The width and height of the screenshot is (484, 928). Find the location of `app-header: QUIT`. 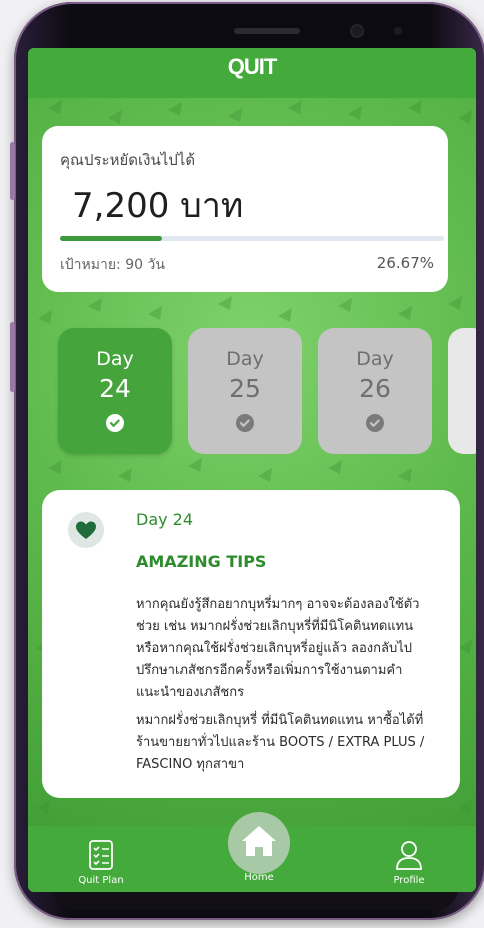

app-header: QUIT is located at coordinates (252, 73).